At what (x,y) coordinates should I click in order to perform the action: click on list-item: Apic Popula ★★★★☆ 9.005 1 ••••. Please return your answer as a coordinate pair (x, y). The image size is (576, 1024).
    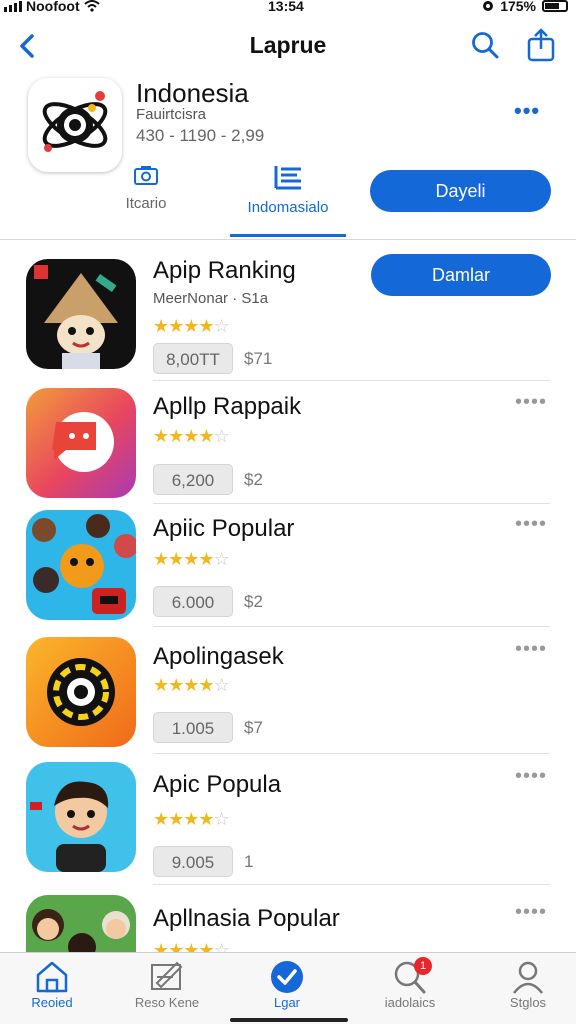
    Looking at the image, I should click on (288, 819).